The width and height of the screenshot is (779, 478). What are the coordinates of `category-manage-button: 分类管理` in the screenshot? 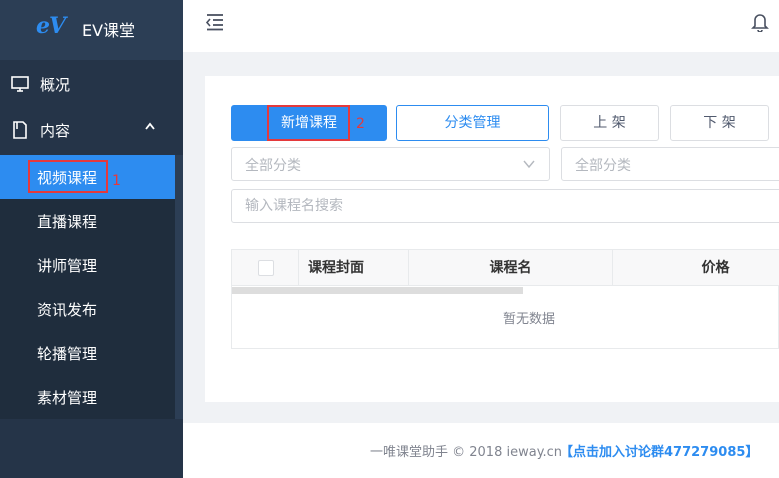 It's located at (472, 123).